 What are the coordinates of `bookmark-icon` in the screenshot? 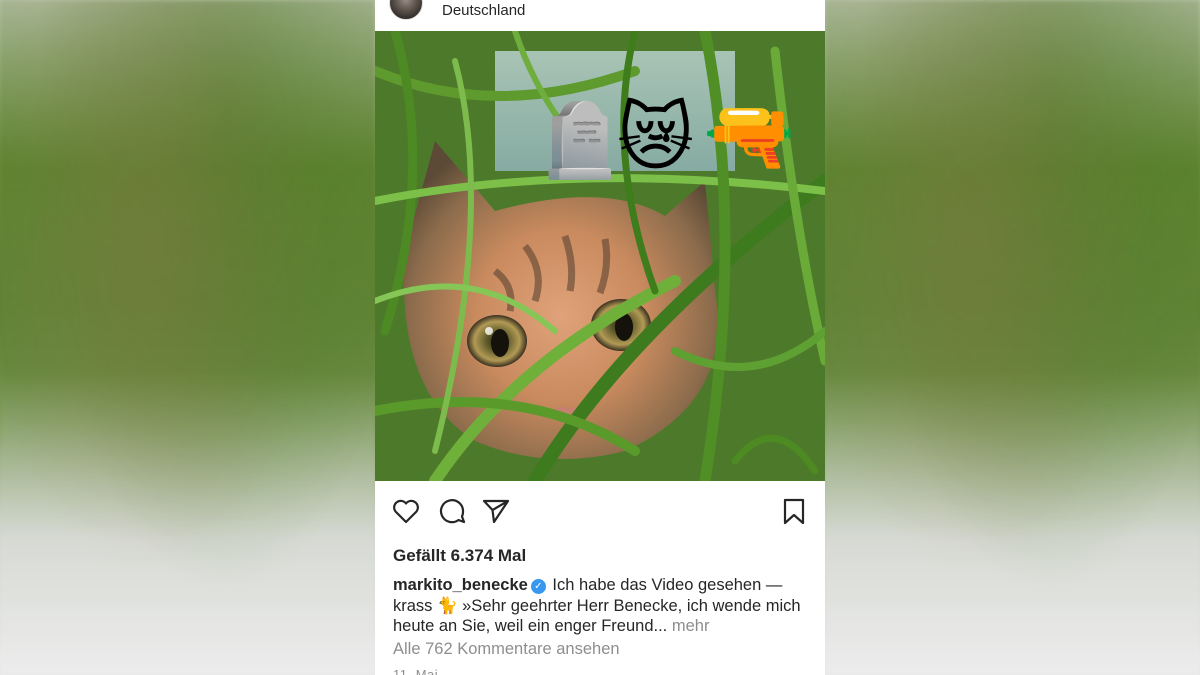 It's located at (794, 511).